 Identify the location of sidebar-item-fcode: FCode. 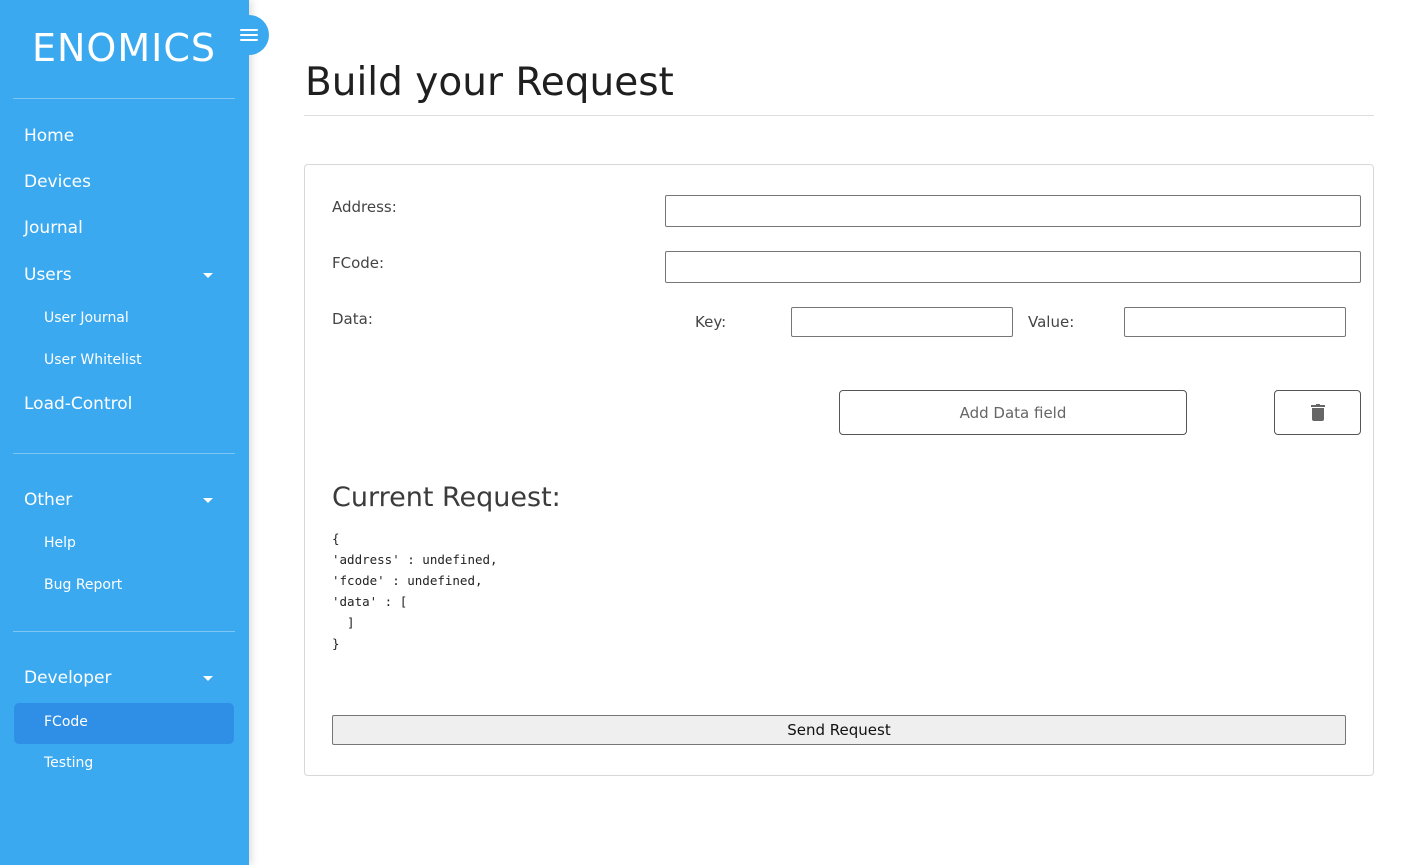
(66, 722).